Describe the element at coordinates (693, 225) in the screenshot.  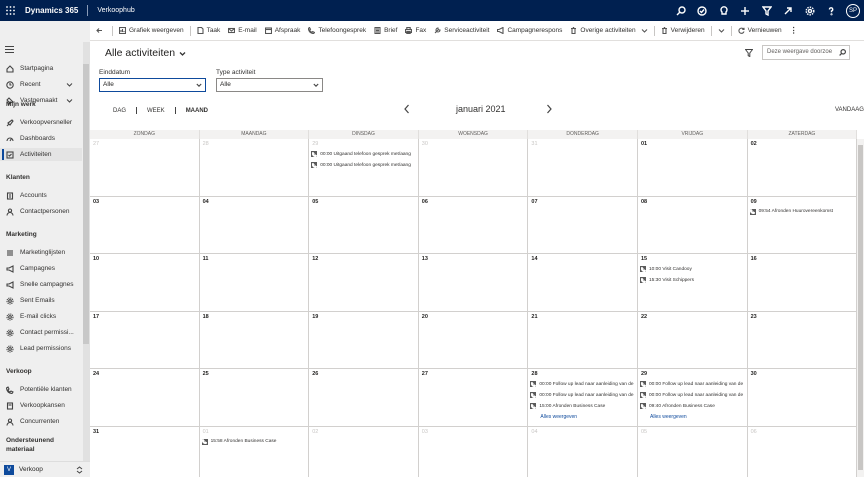
I see `calendar-day-cell: 08` at that location.